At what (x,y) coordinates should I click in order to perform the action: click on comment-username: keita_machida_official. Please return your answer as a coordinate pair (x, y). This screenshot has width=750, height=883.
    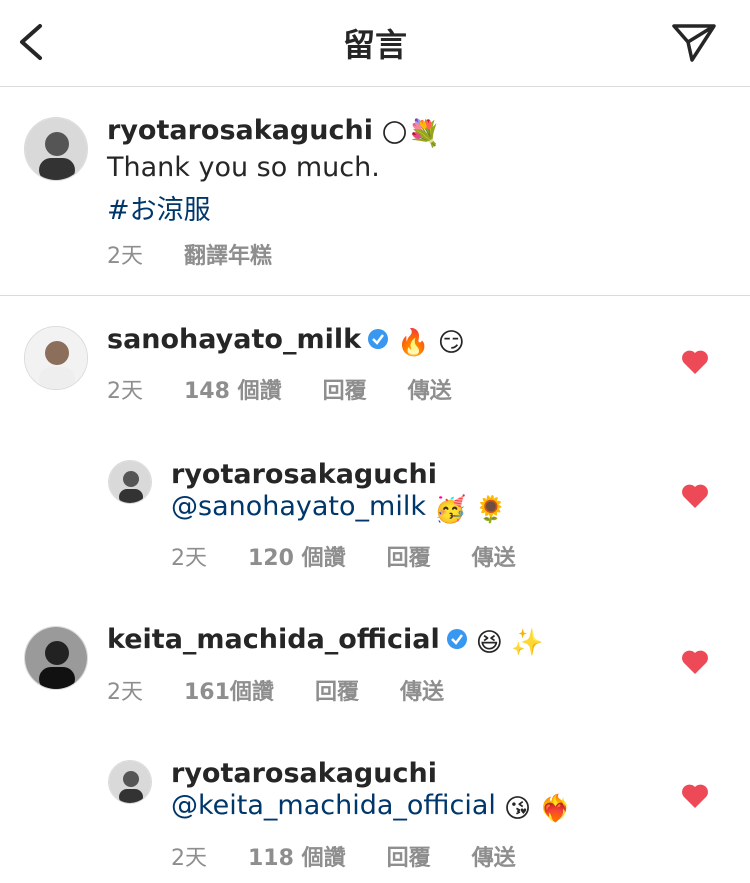
    Looking at the image, I should click on (273, 639).